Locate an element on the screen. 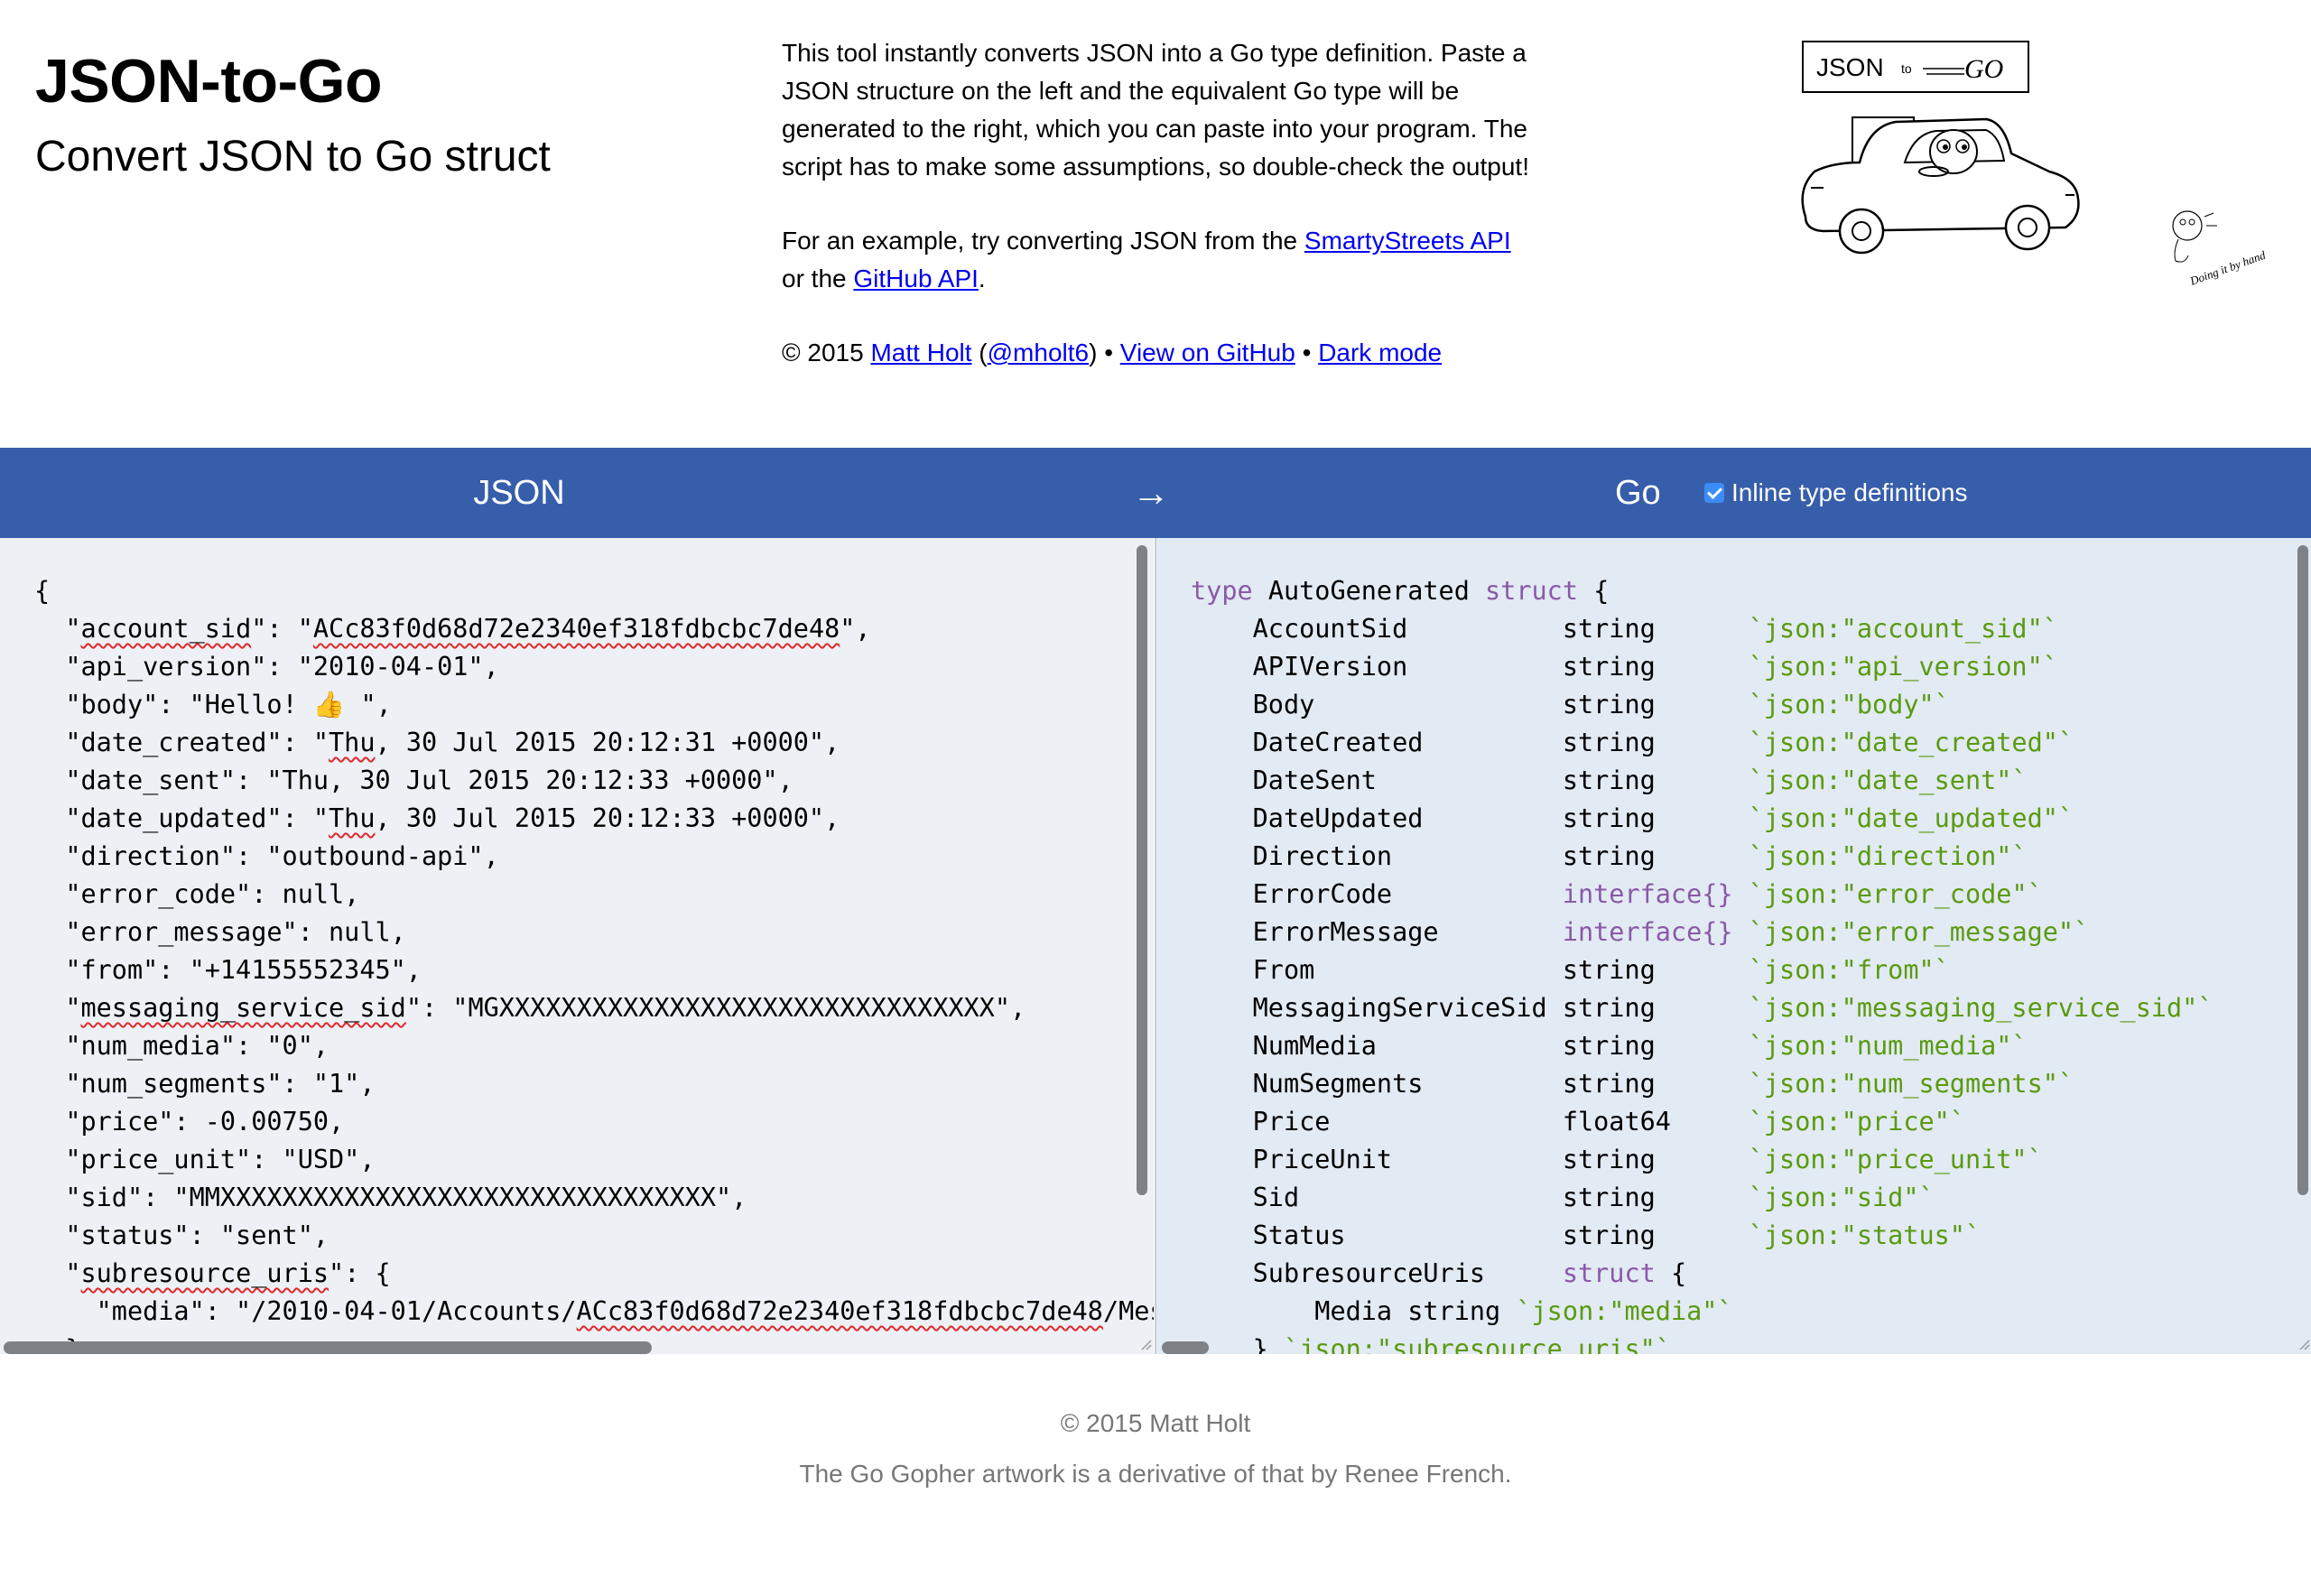  go-field-tag: `json:"status"` is located at coordinates (1865, 1235).